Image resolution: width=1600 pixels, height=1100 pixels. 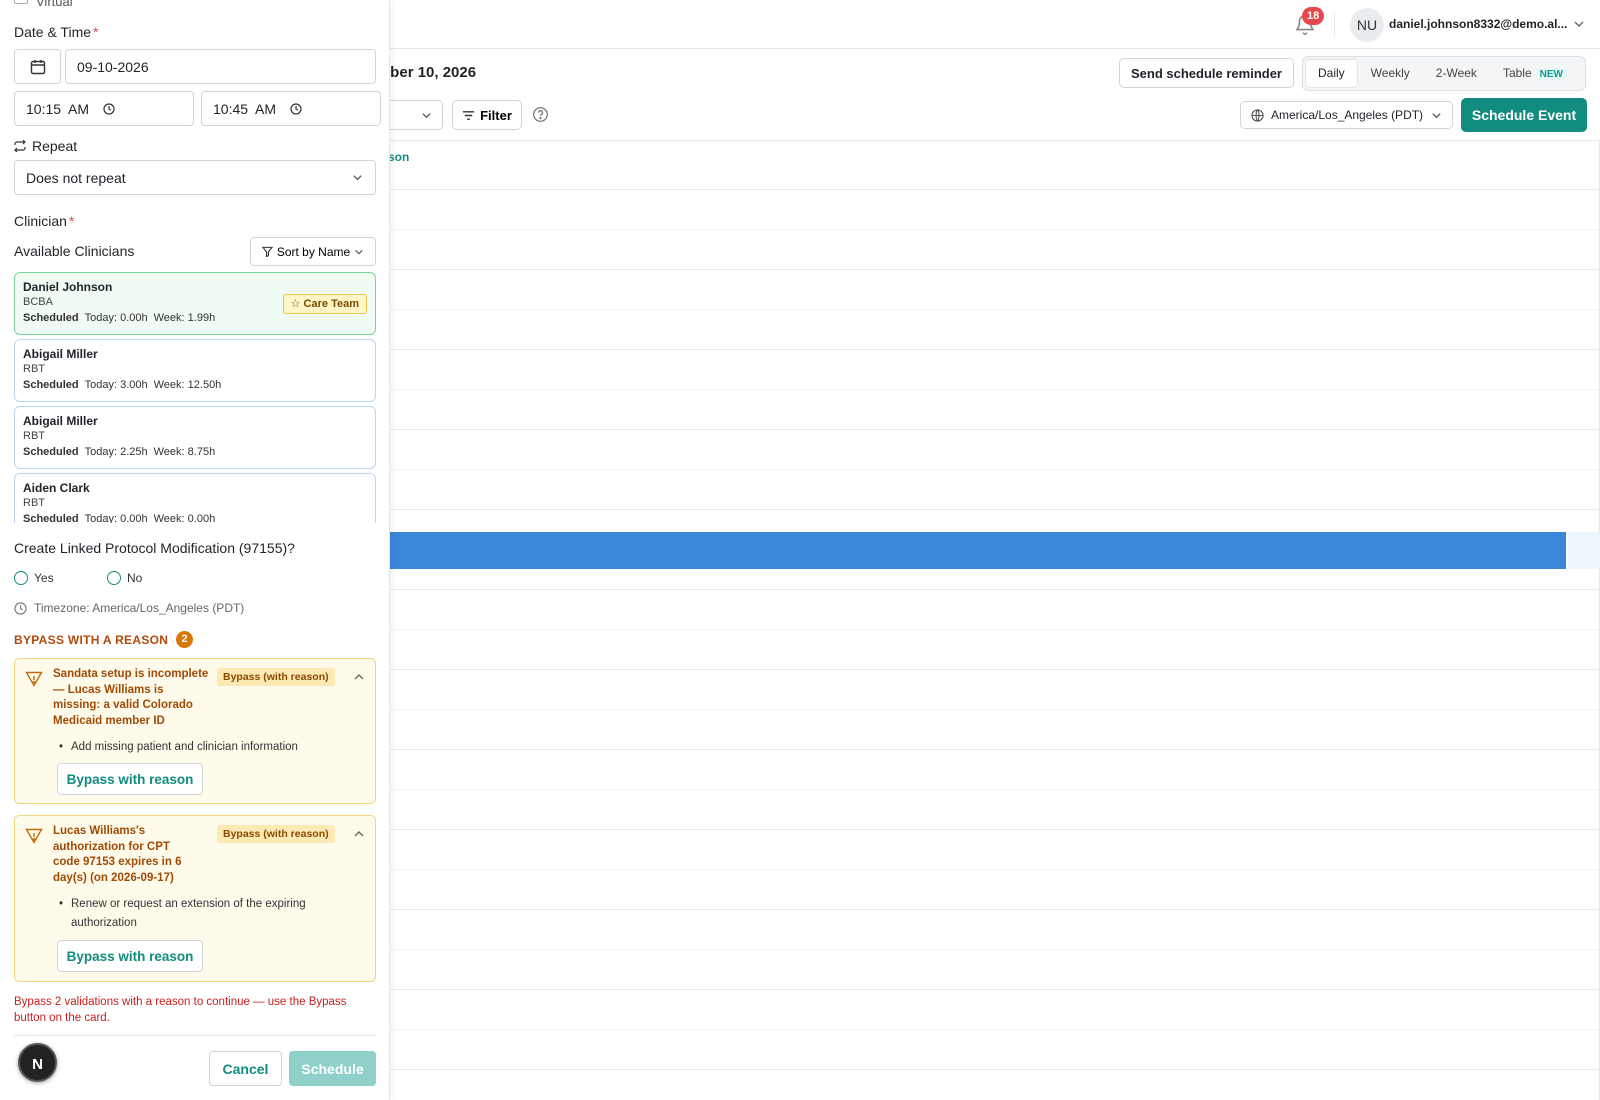 What do you see at coordinates (74, 251) in the screenshot?
I see `available-clinicians-title: Available Clinicians` at bounding box center [74, 251].